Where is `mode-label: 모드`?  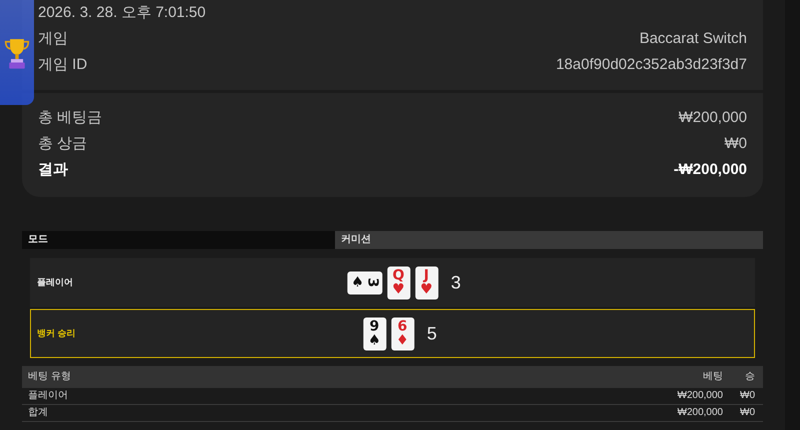
mode-label: 모드 is located at coordinates (178, 240).